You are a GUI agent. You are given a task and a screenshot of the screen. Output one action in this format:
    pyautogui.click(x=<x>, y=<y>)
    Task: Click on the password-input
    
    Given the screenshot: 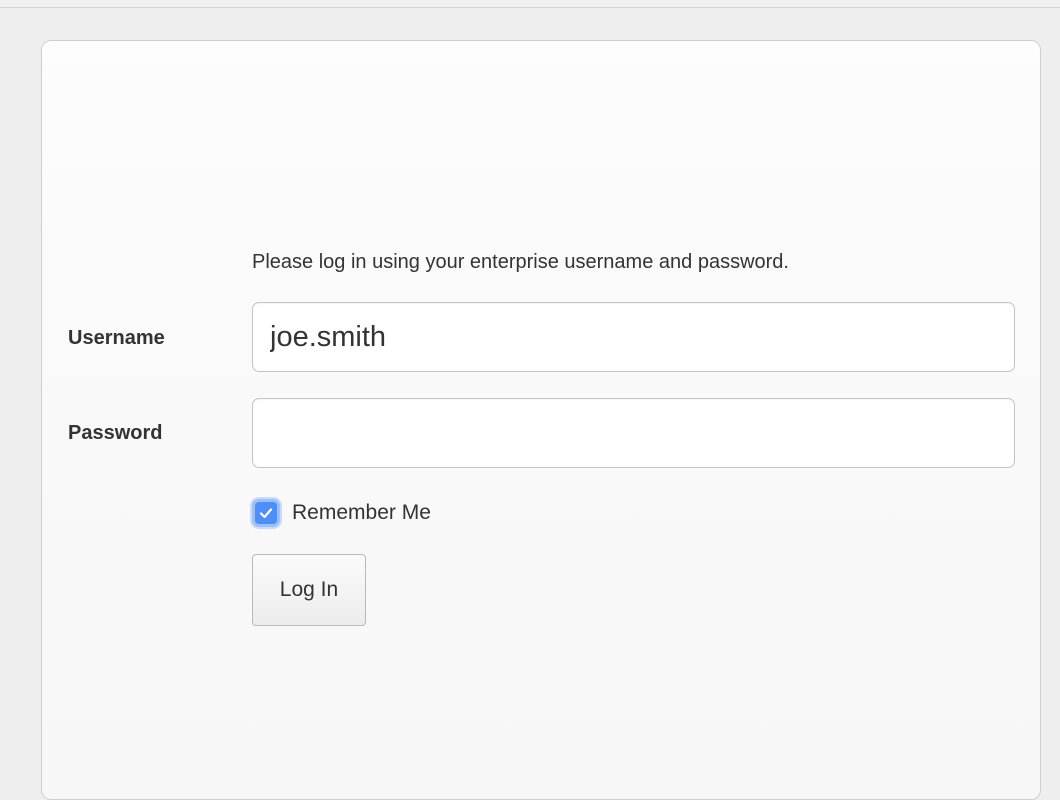 What is the action you would take?
    pyautogui.click(x=633, y=433)
    